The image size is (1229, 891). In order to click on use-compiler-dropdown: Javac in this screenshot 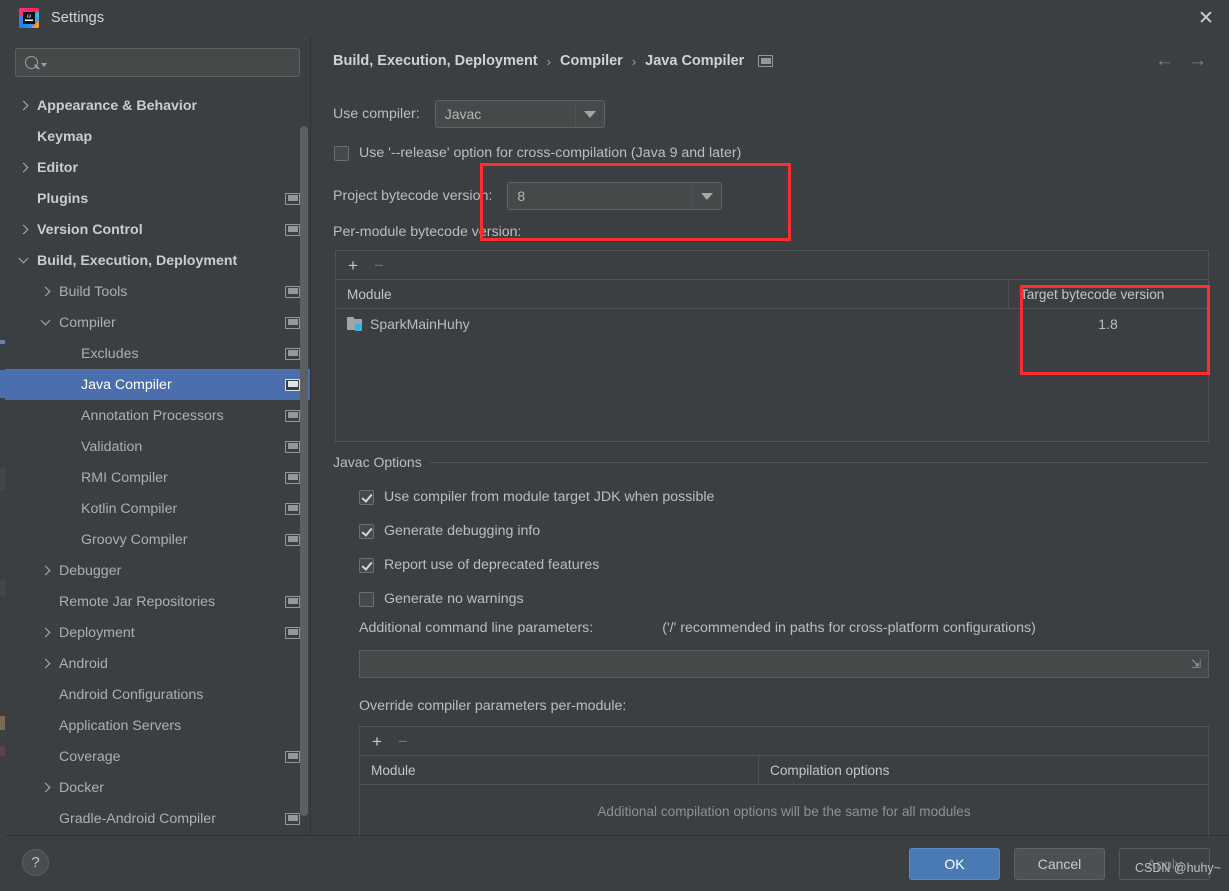, I will do `click(519, 114)`.